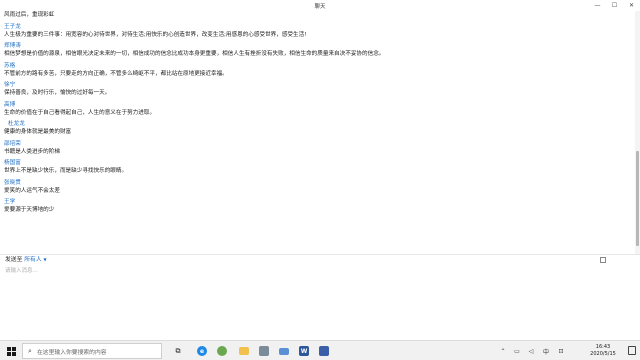 This screenshot has width=640, height=360. I want to click on start-button, so click(11, 351).